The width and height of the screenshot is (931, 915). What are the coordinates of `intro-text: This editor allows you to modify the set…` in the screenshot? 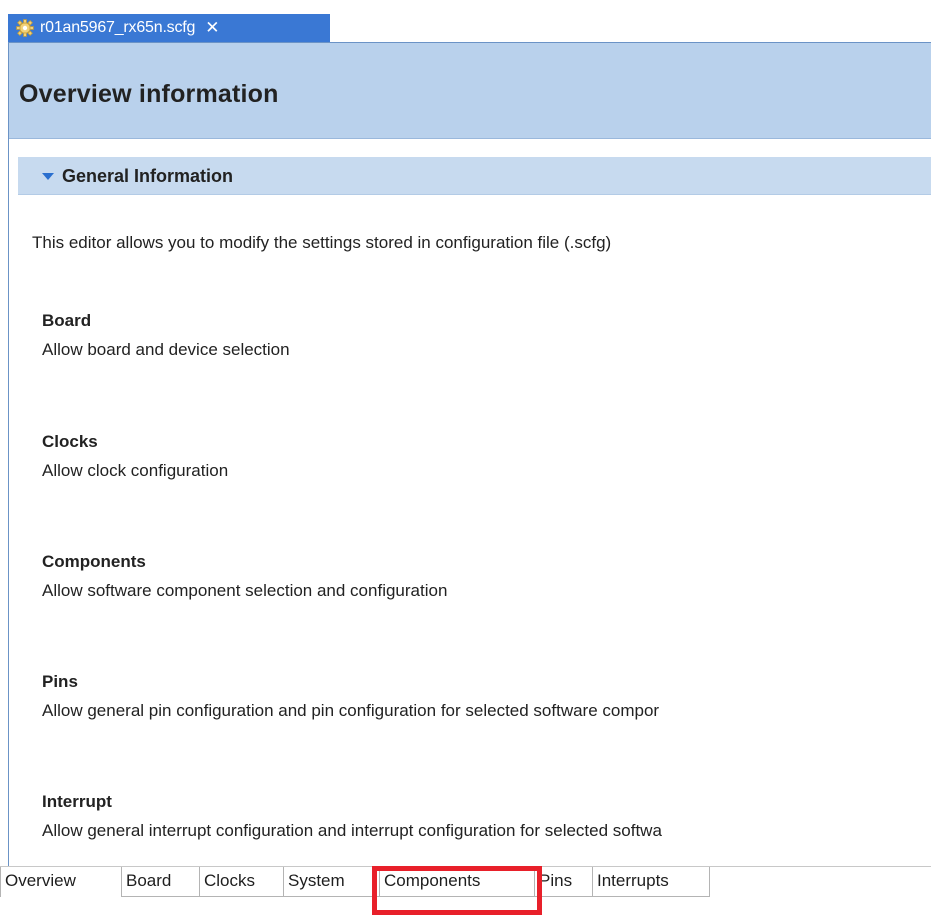 It's located at (322, 242).